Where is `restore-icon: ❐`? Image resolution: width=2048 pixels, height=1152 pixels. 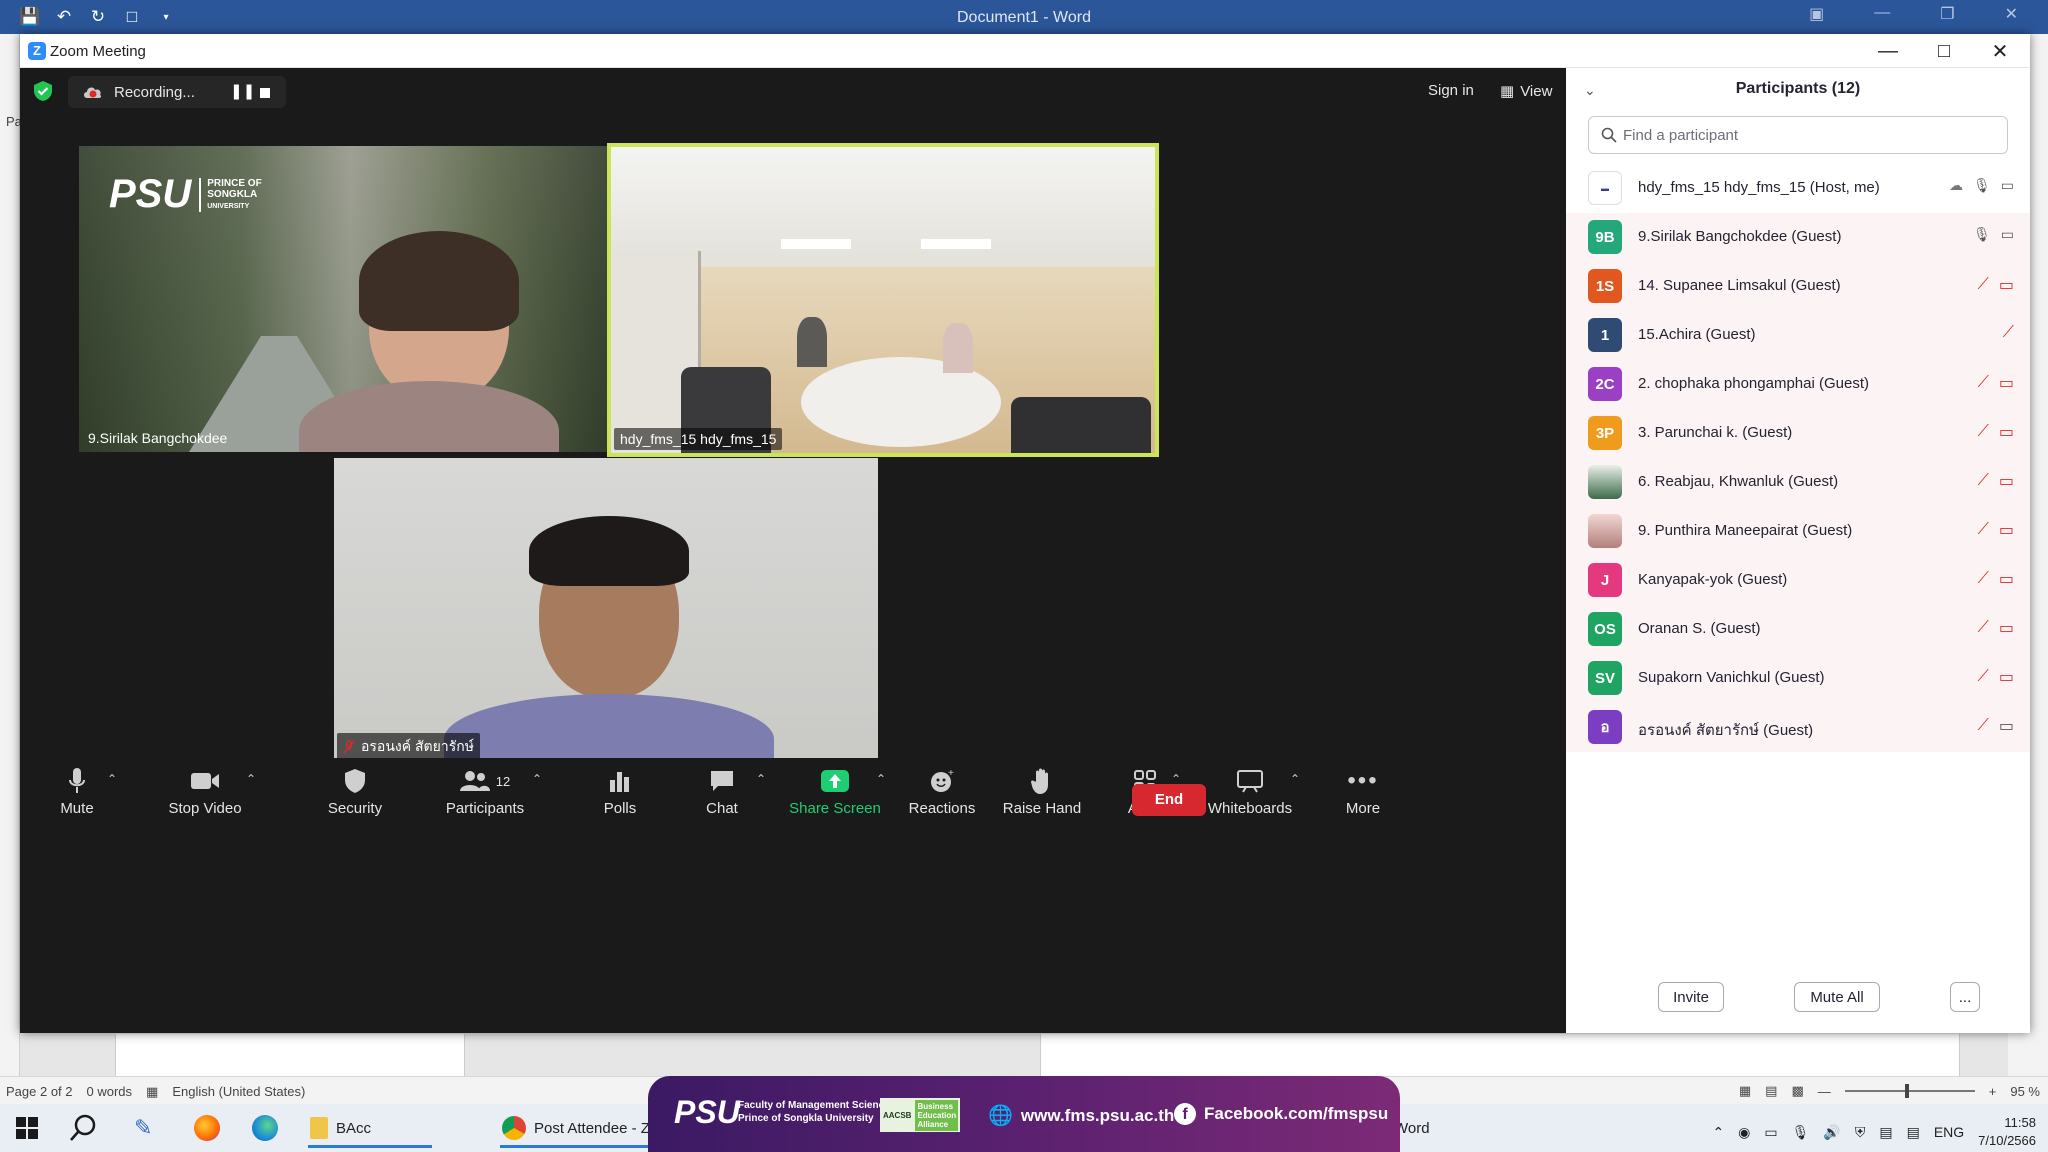
restore-icon: ❐ is located at coordinates (1947, 14).